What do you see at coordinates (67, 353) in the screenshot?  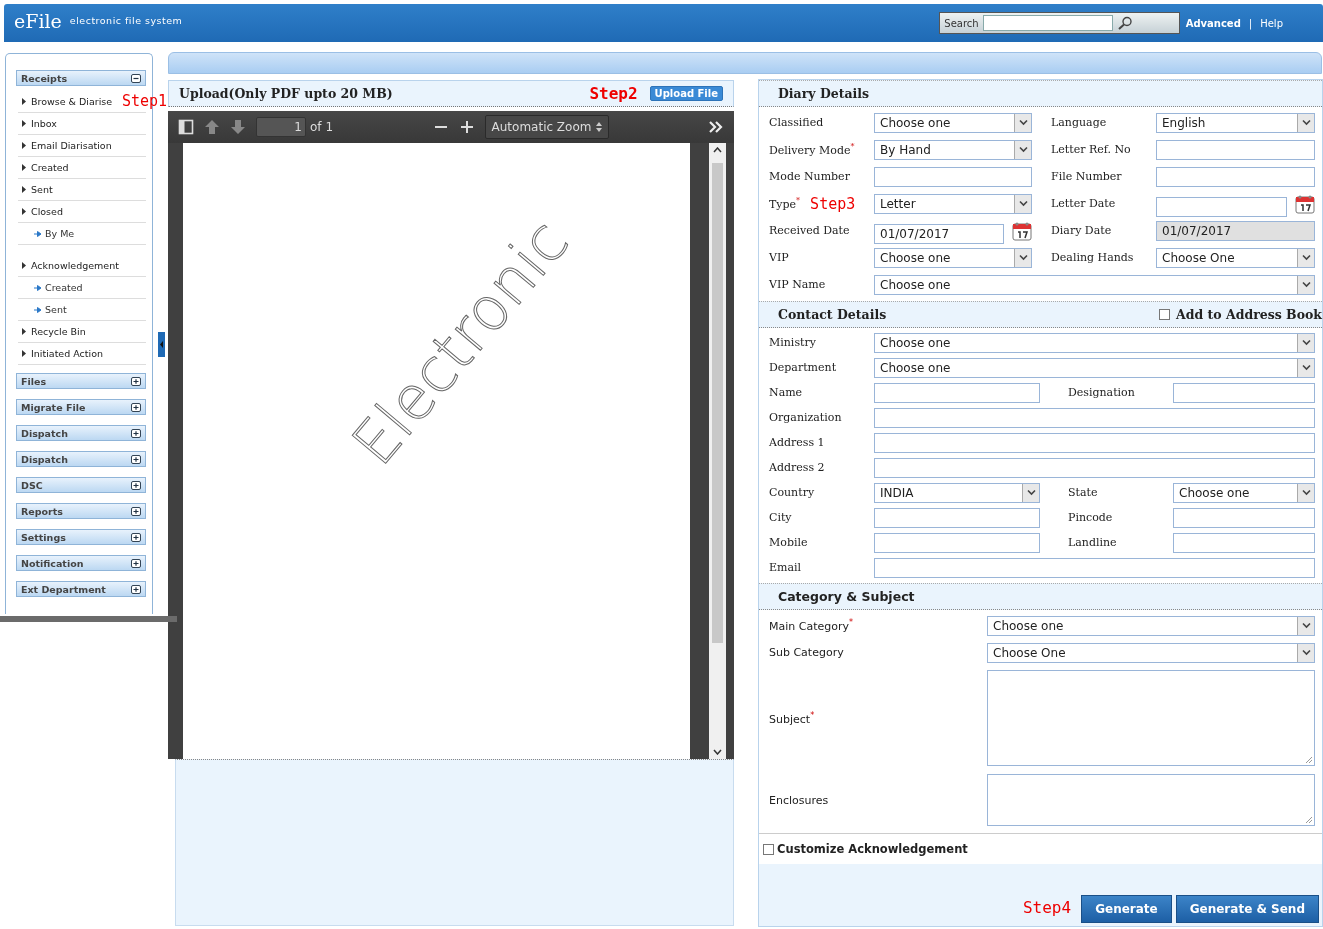 I see `sidebar-item: Initiated Action` at bounding box center [67, 353].